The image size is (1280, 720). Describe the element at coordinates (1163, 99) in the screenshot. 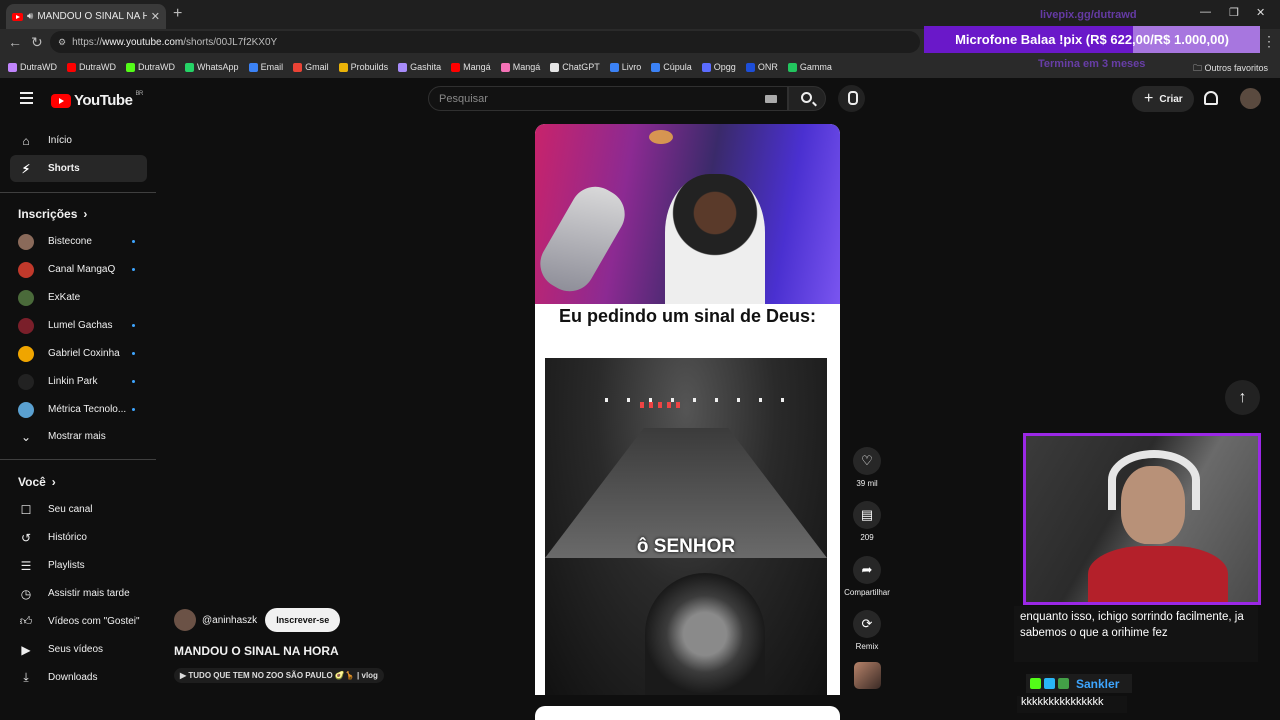

I see `create-button: + Criar` at that location.